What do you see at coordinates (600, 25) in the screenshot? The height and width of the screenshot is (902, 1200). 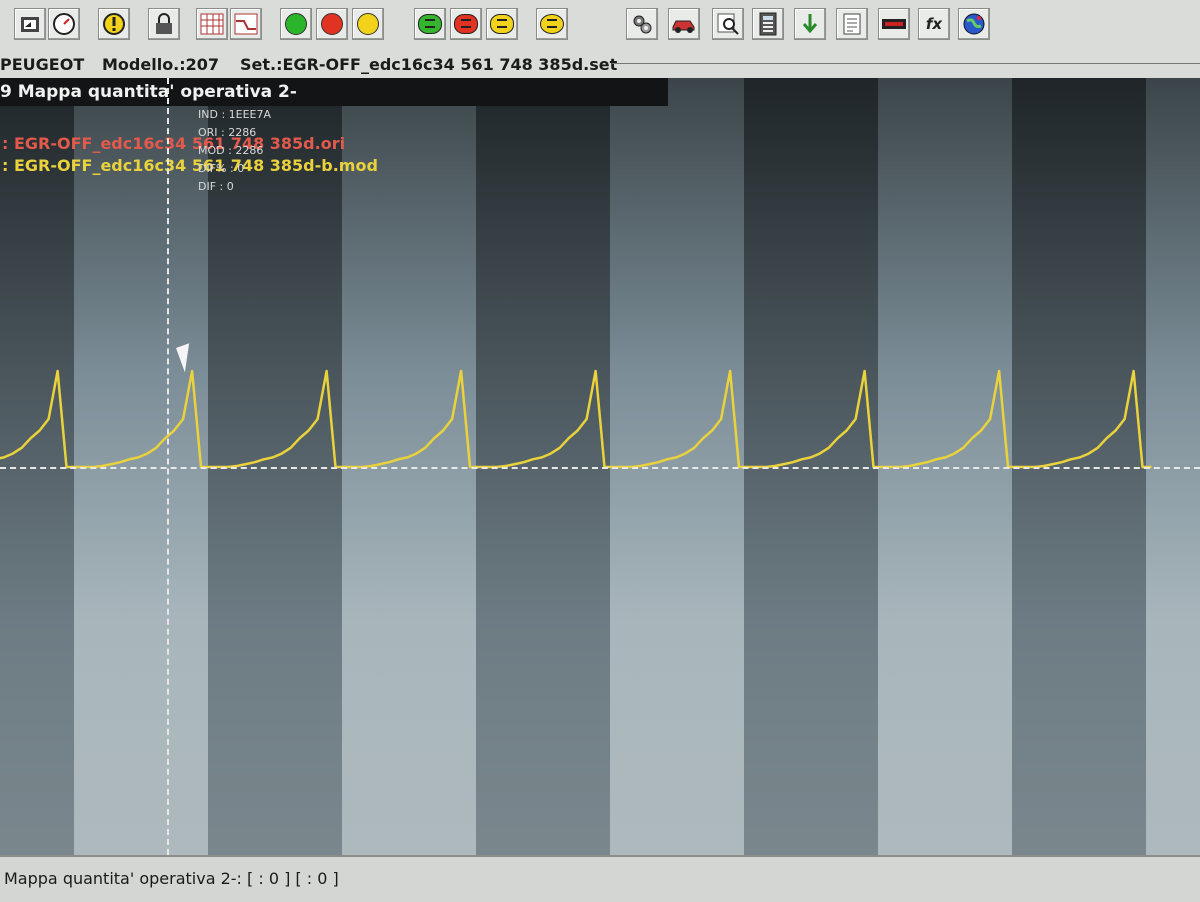 I see `toolbar: fx` at bounding box center [600, 25].